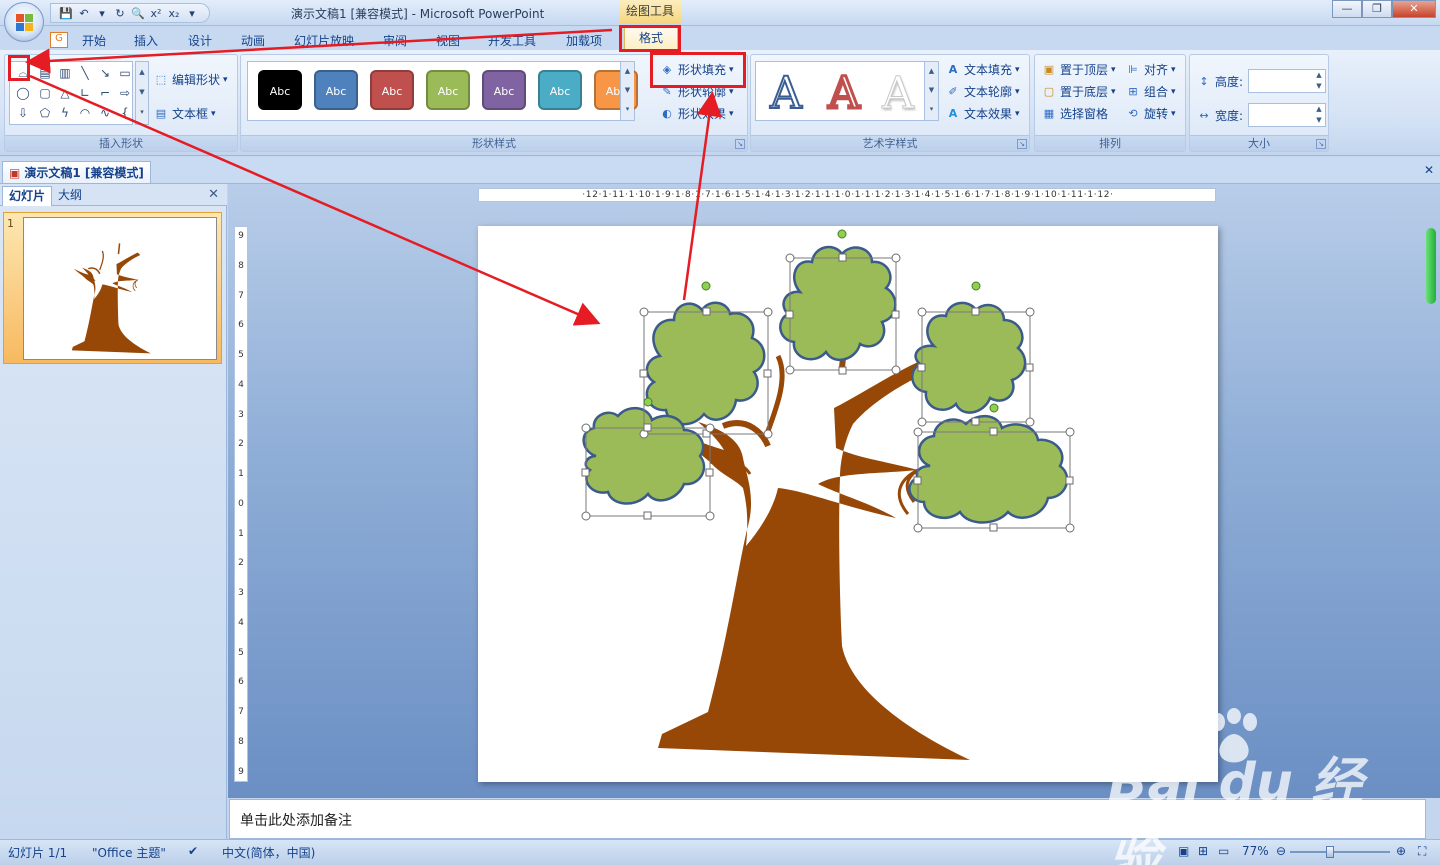  Describe the element at coordinates (253, 40) in the screenshot. I see `tab-animations: 动画` at that location.